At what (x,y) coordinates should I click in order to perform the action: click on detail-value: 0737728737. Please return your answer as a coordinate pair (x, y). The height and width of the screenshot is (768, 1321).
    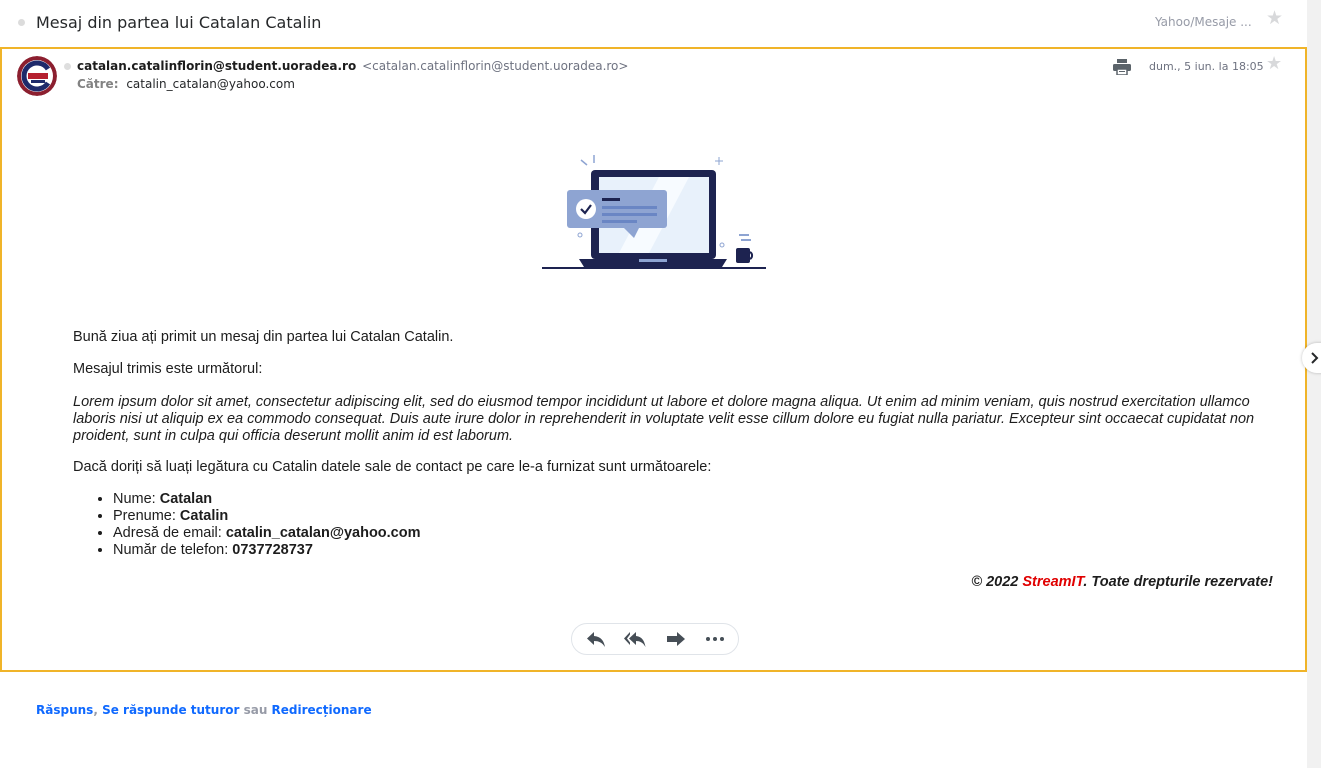
    Looking at the image, I should click on (272, 550).